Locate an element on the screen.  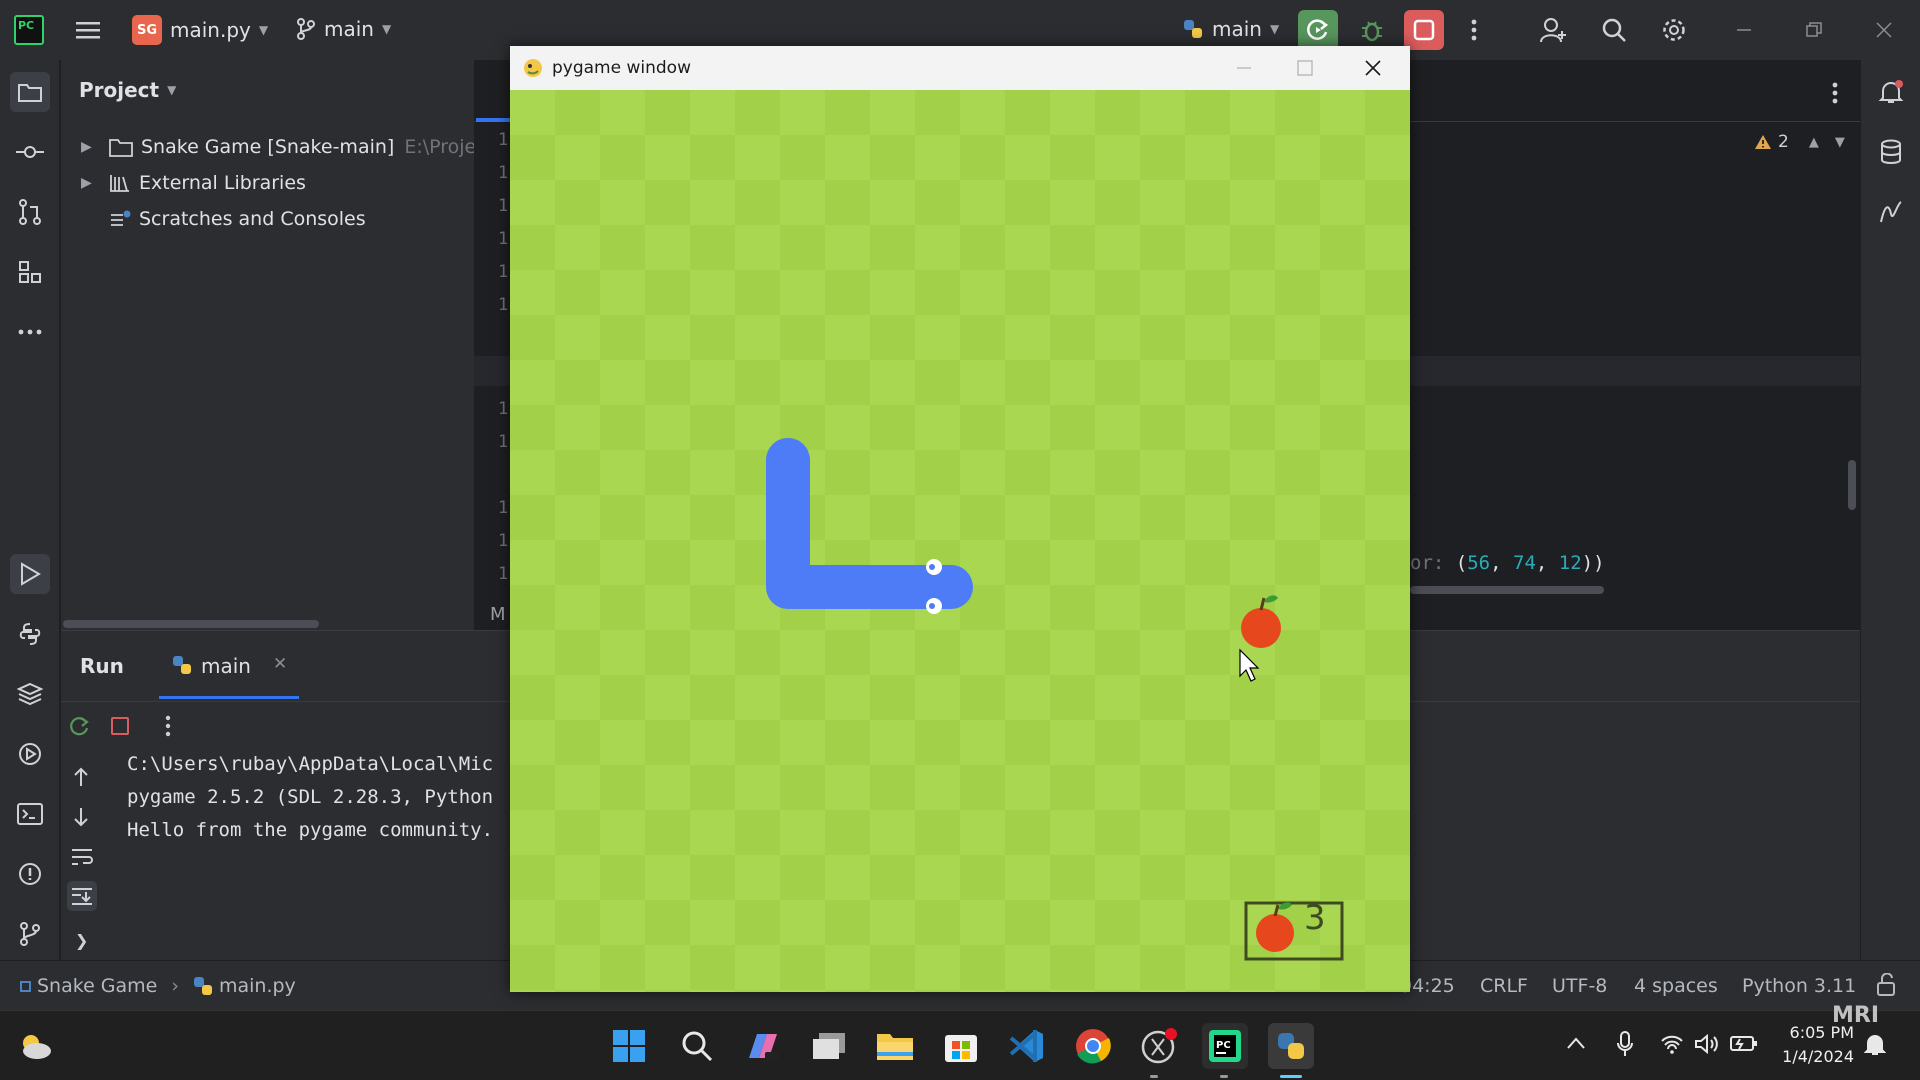
maximize-icon is located at coordinates (1305, 70).